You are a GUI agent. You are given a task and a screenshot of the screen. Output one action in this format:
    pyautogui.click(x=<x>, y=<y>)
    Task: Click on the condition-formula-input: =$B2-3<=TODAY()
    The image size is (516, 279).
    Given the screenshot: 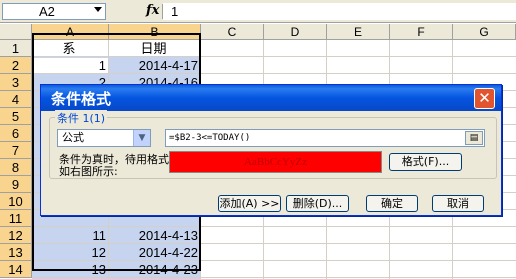 What is the action you would take?
    pyautogui.click(x=325, y=138)
    